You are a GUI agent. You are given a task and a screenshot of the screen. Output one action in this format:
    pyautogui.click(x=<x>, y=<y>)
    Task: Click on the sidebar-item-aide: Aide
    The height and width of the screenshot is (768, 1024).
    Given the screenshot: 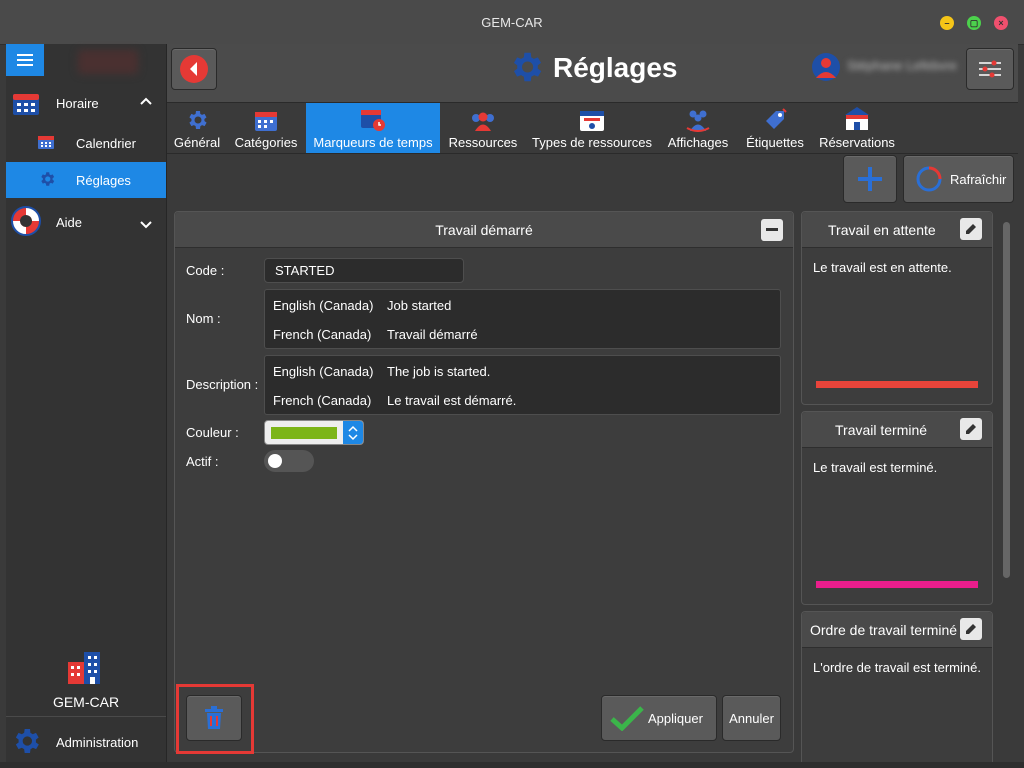 What is the action you would take?
    pyautogui.click(x=86, y=222)
    